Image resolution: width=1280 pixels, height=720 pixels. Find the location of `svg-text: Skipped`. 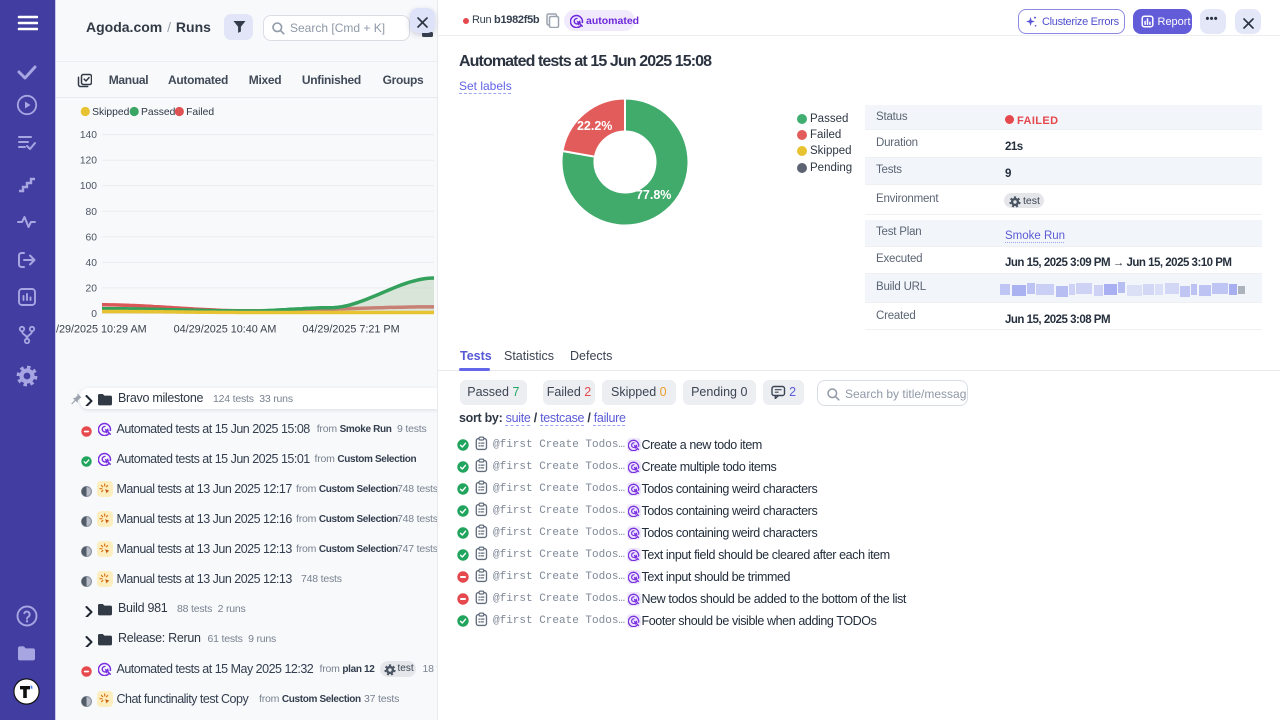

svg-text: Skipped is located at coordinates (110, 112).